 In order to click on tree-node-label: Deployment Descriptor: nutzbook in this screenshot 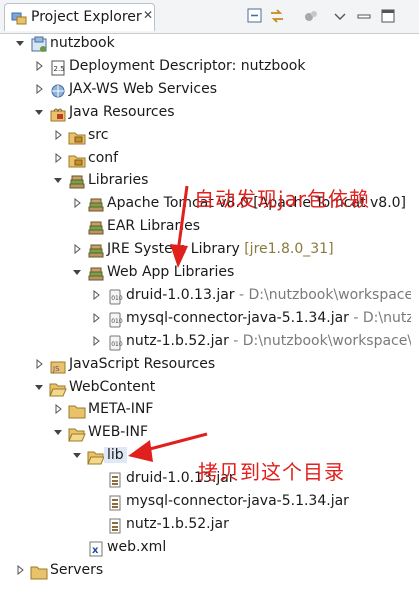, I will do `click(187, 65)`.